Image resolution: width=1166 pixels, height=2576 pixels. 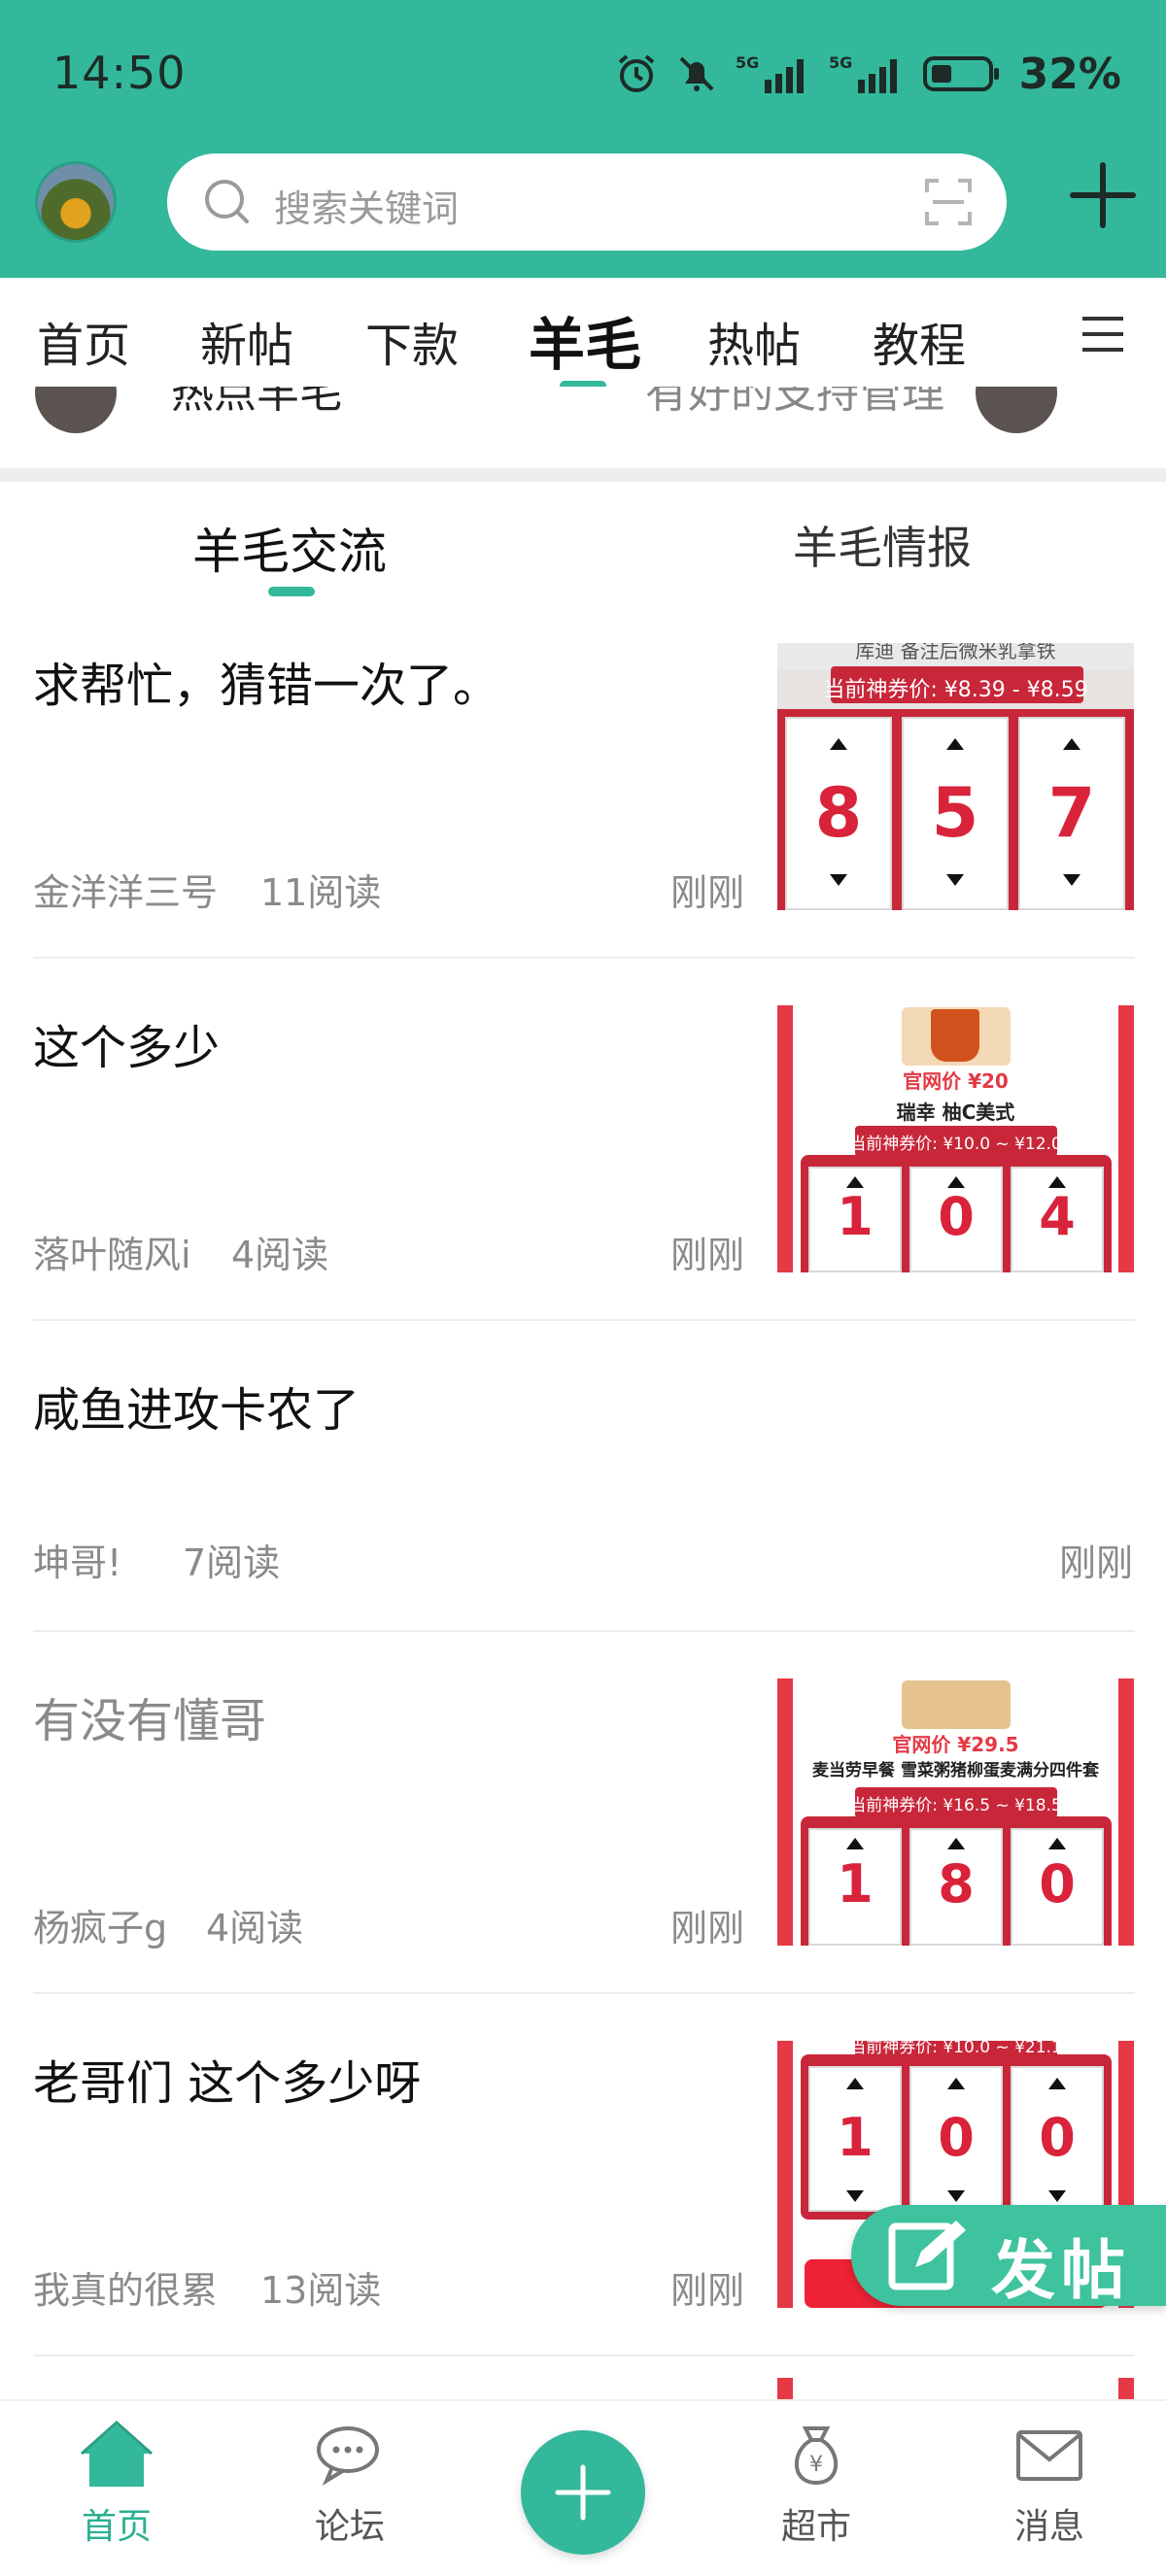 I want to click on post-title: 这个多少, so click(x=127, y=1043).